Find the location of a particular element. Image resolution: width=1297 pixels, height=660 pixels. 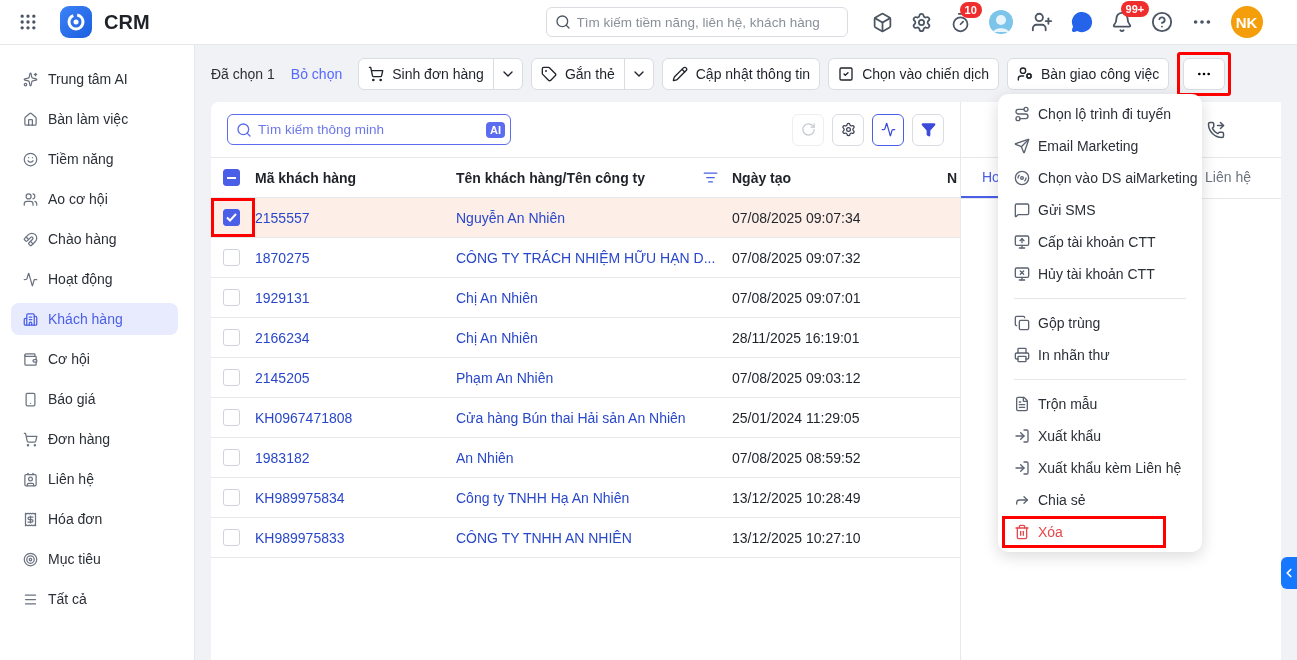

created-date: 07/08/2025 09:07:01 is located at coordinates (796, 297).